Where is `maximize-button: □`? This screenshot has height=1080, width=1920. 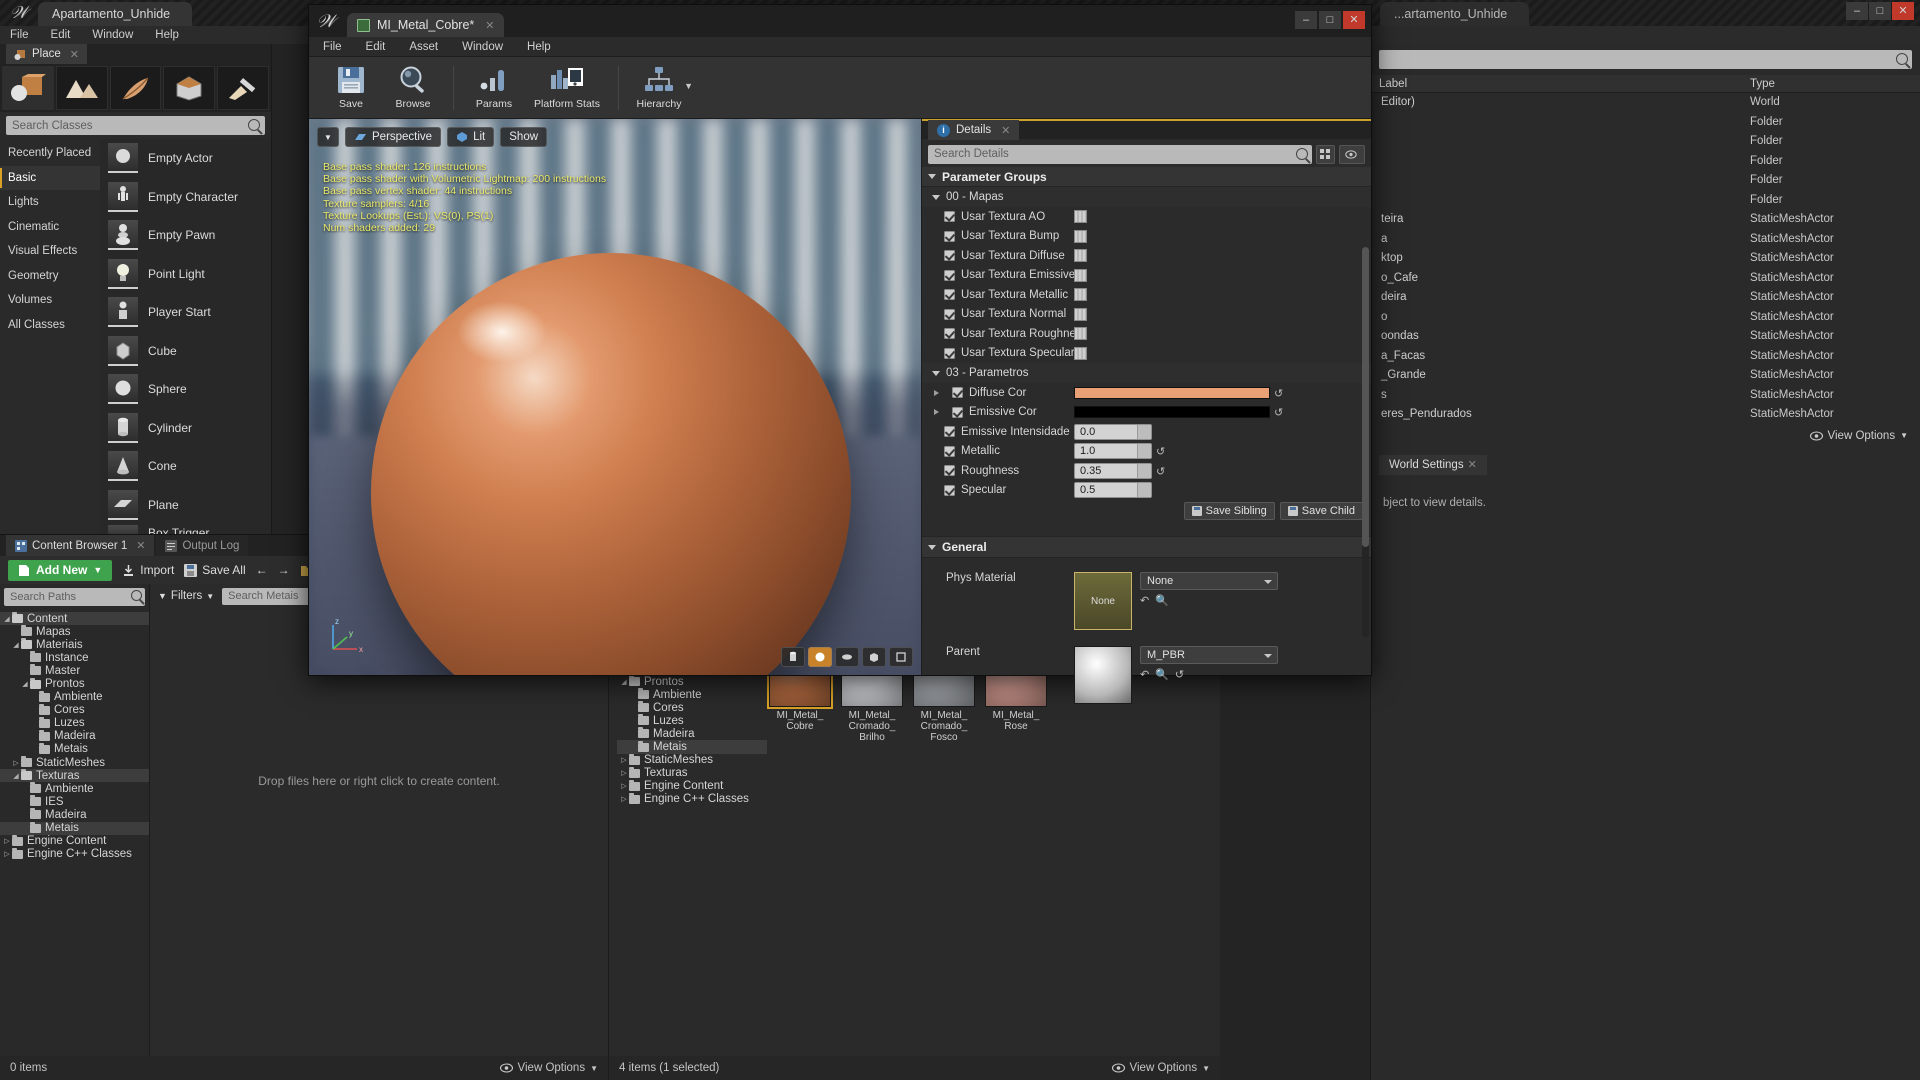
maximize-button: □ is located at coordinates (1330, 20).